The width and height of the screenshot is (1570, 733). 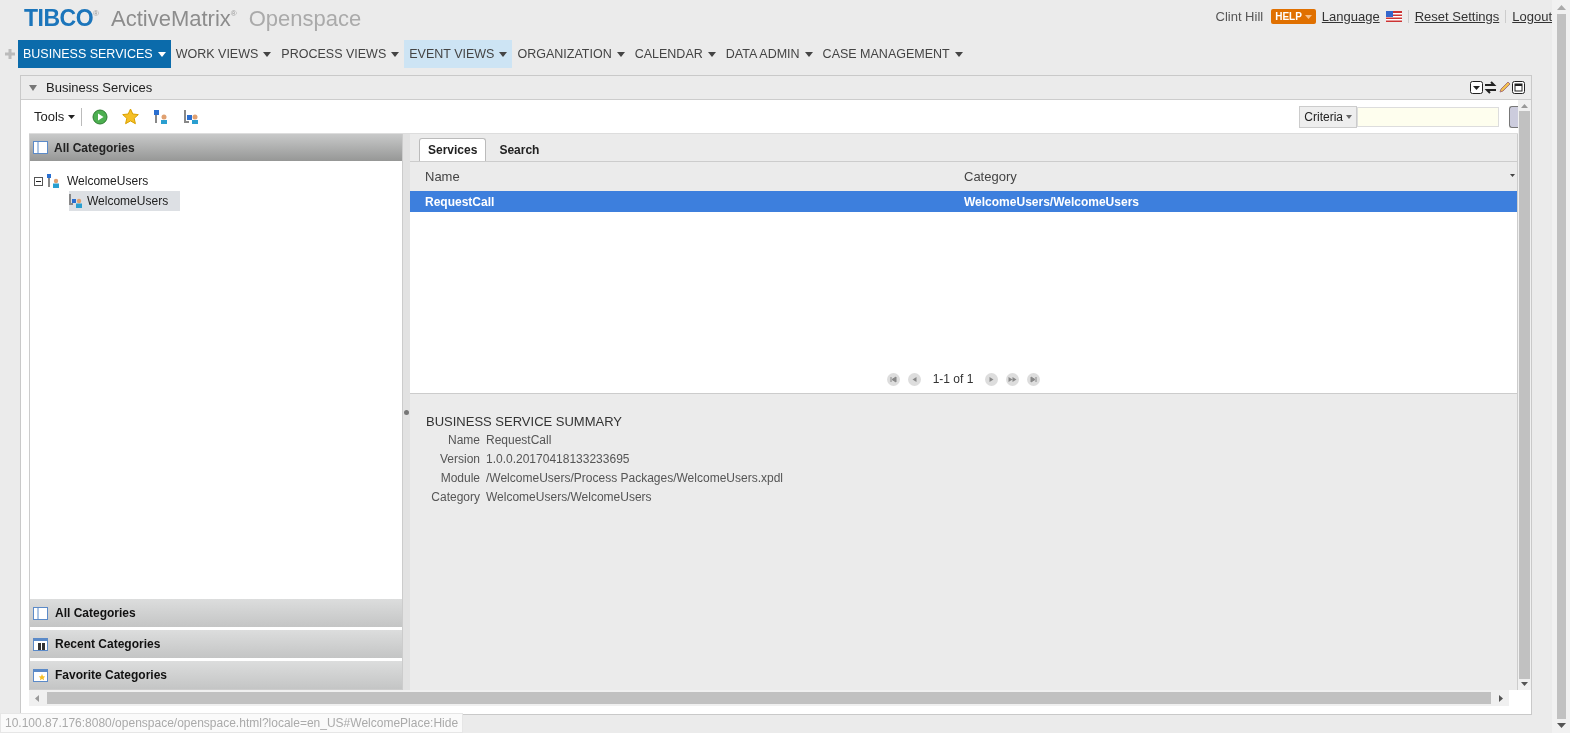 I want to click on logo: TIBCO, so click(x=59, y=18).